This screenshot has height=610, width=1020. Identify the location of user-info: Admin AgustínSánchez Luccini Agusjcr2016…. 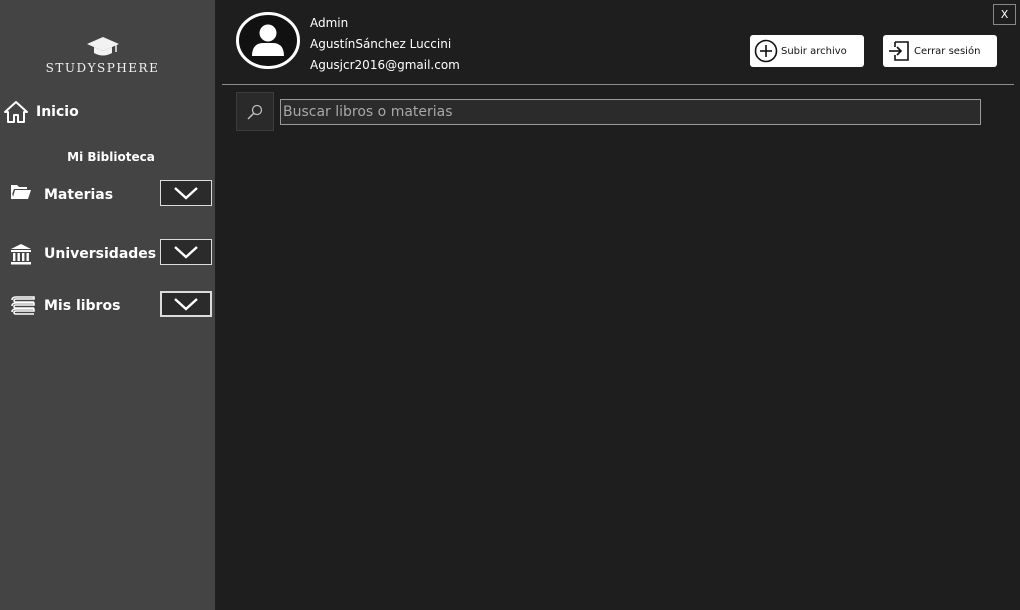
(385, 44).